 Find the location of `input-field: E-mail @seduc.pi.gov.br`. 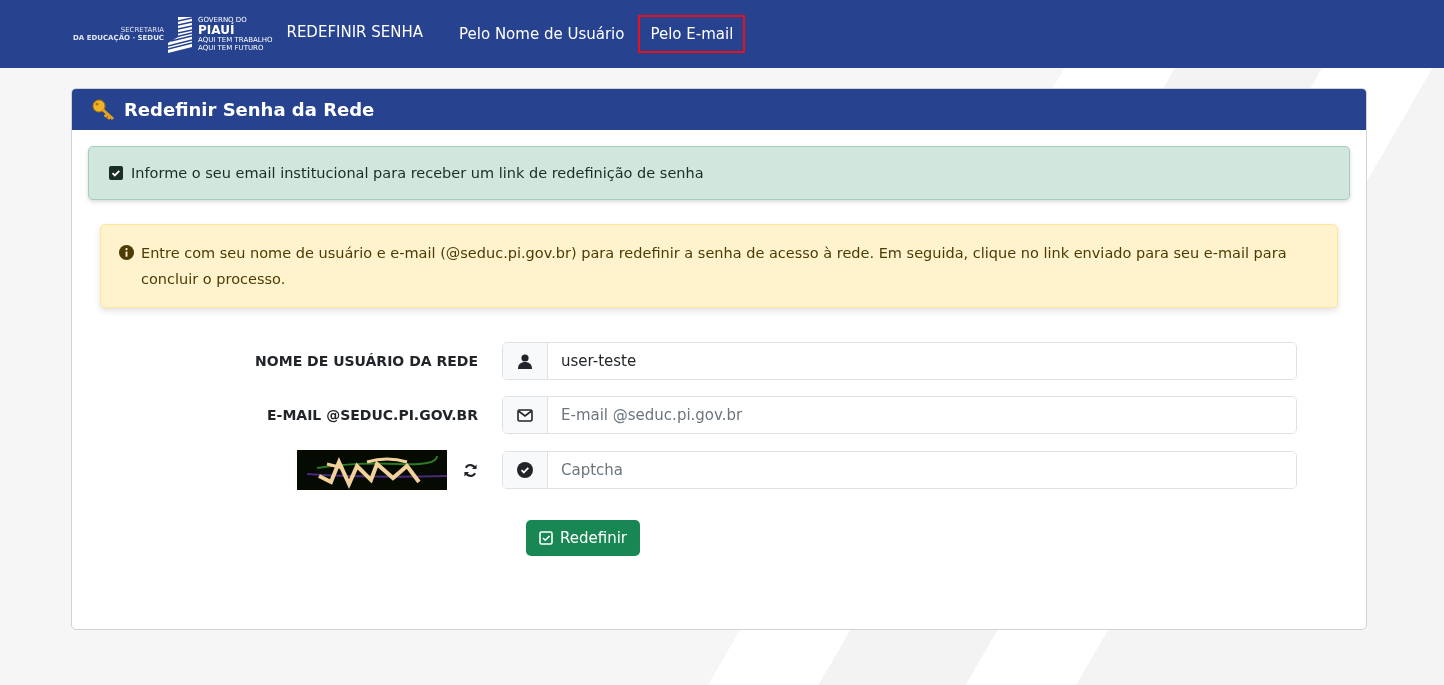

input-field: E-mail @seduc.pi.gov.br is located at coordinates (899, 415).